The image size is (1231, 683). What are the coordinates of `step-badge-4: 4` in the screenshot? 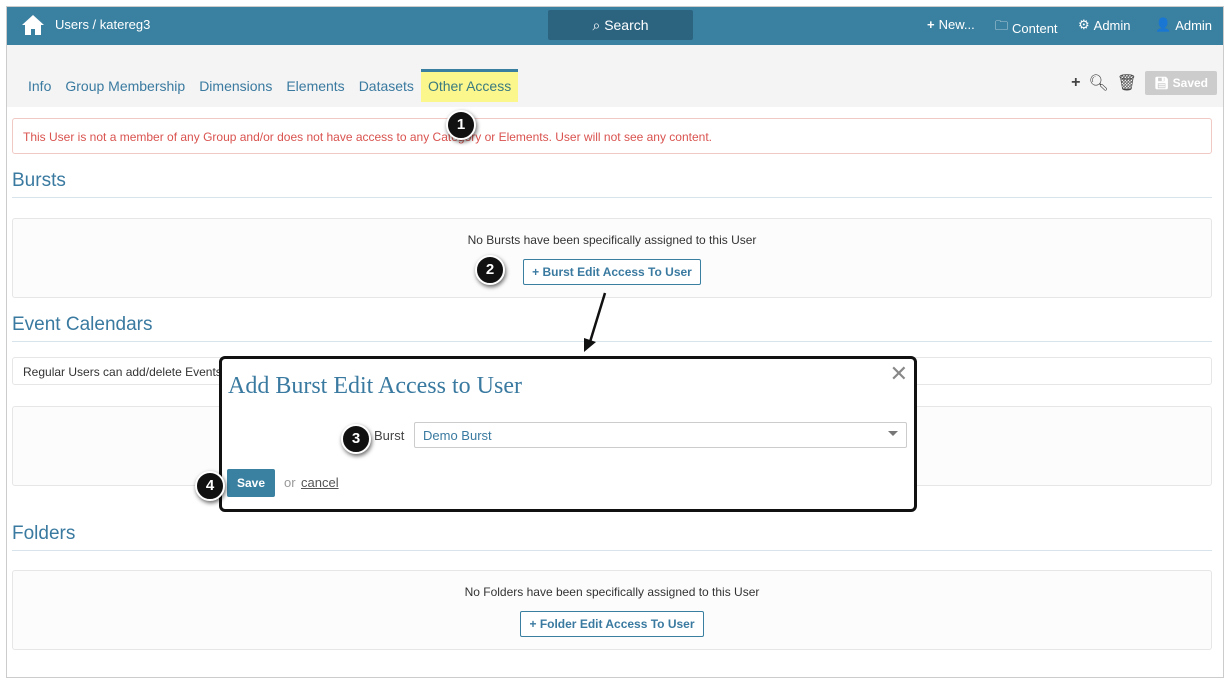 It's located at (210, 486).